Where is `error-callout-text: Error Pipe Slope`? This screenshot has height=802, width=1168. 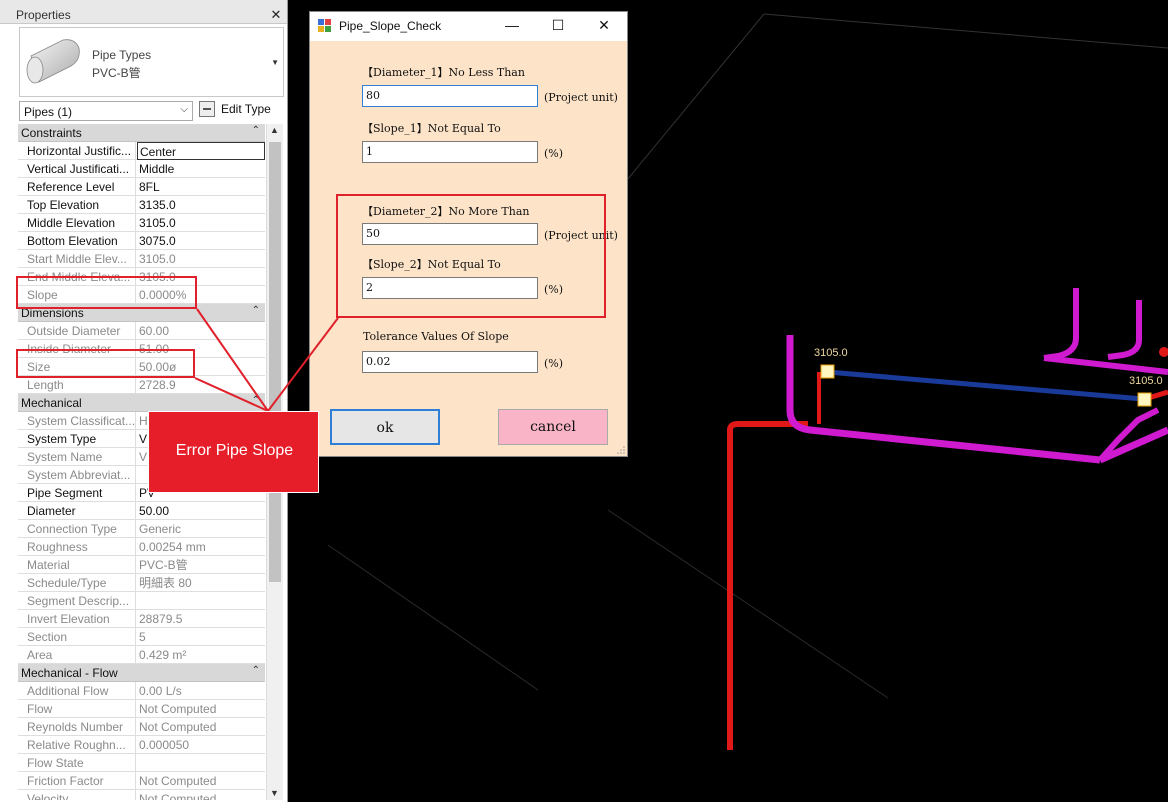 error-callout-text: Error Pipe Slope is located at coordinates (234, 450).